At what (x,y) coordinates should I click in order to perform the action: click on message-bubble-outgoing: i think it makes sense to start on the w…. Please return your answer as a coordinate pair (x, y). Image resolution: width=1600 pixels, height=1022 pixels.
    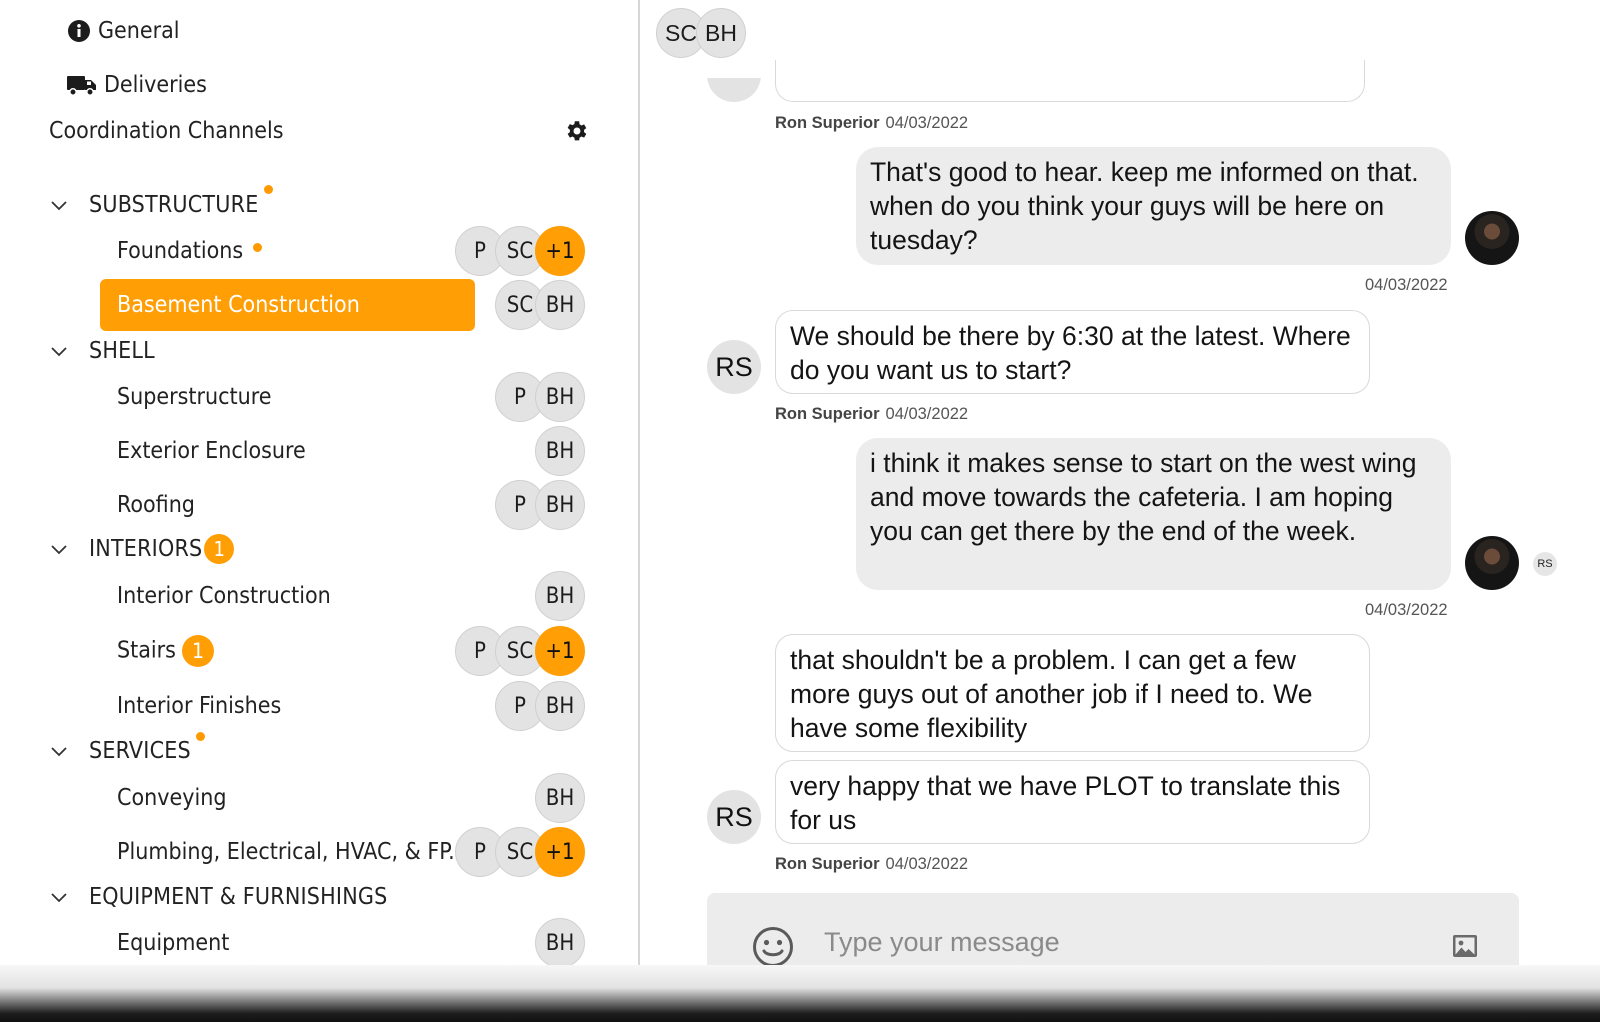
    Looking at the image, I should click on (1153, 514).